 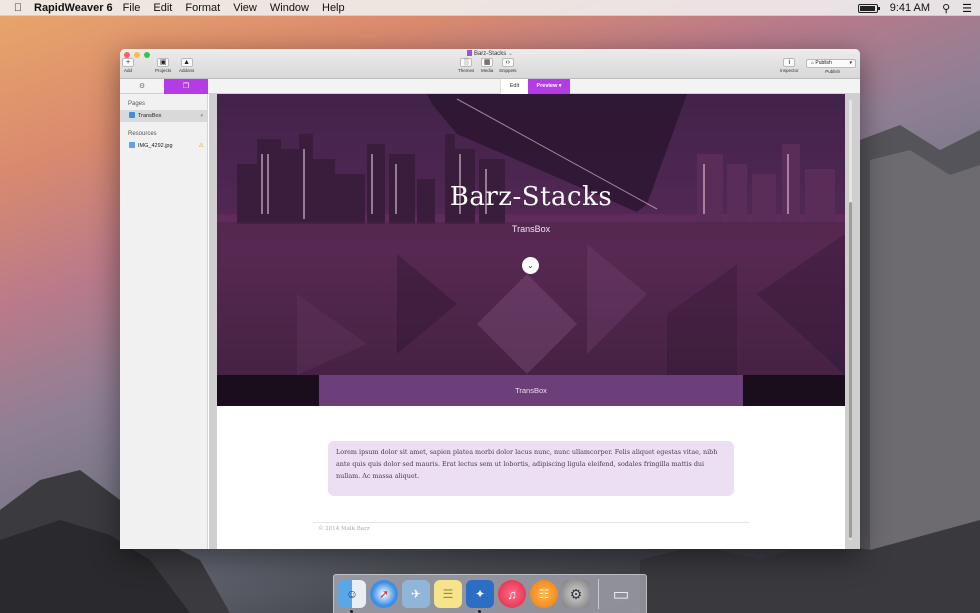 I want to click on menu-file: File, so click(x=132, y=8).